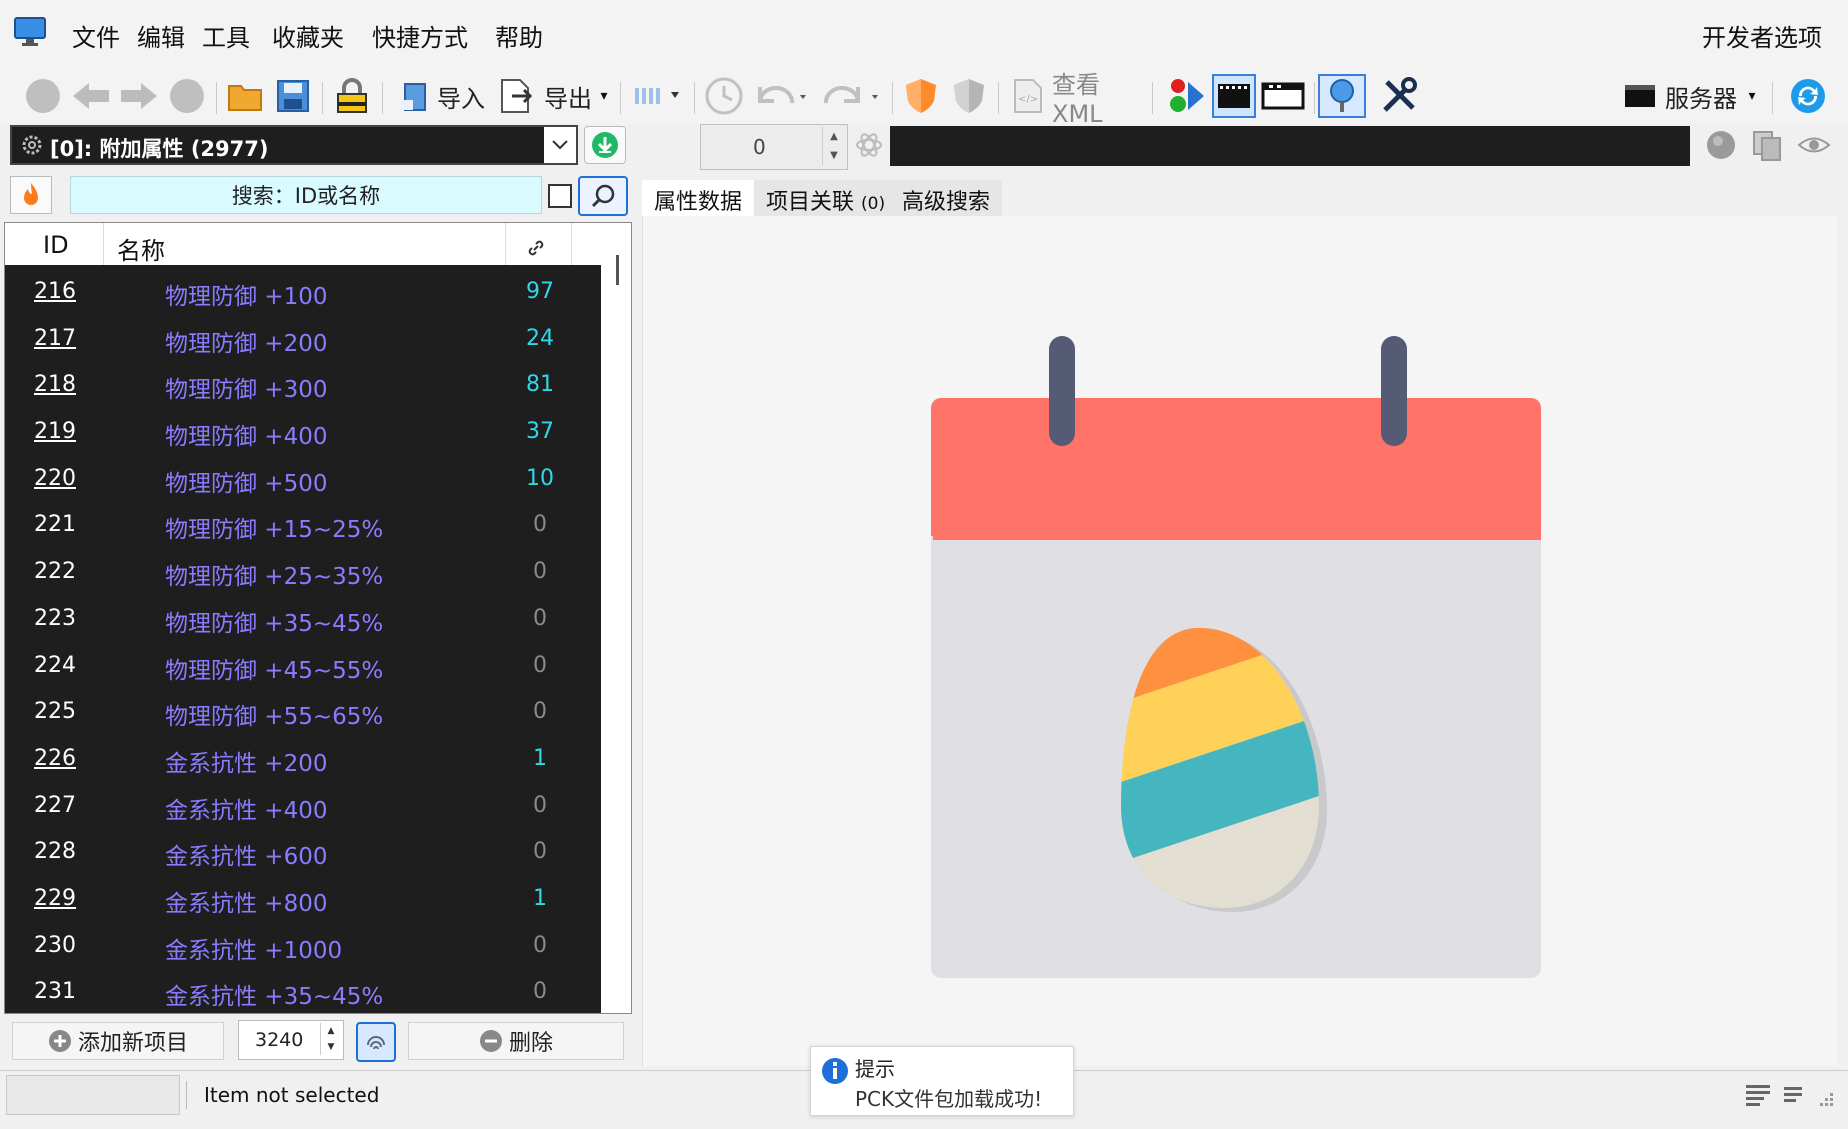  I want to click on film-strip-icon, so click(1234, 96).